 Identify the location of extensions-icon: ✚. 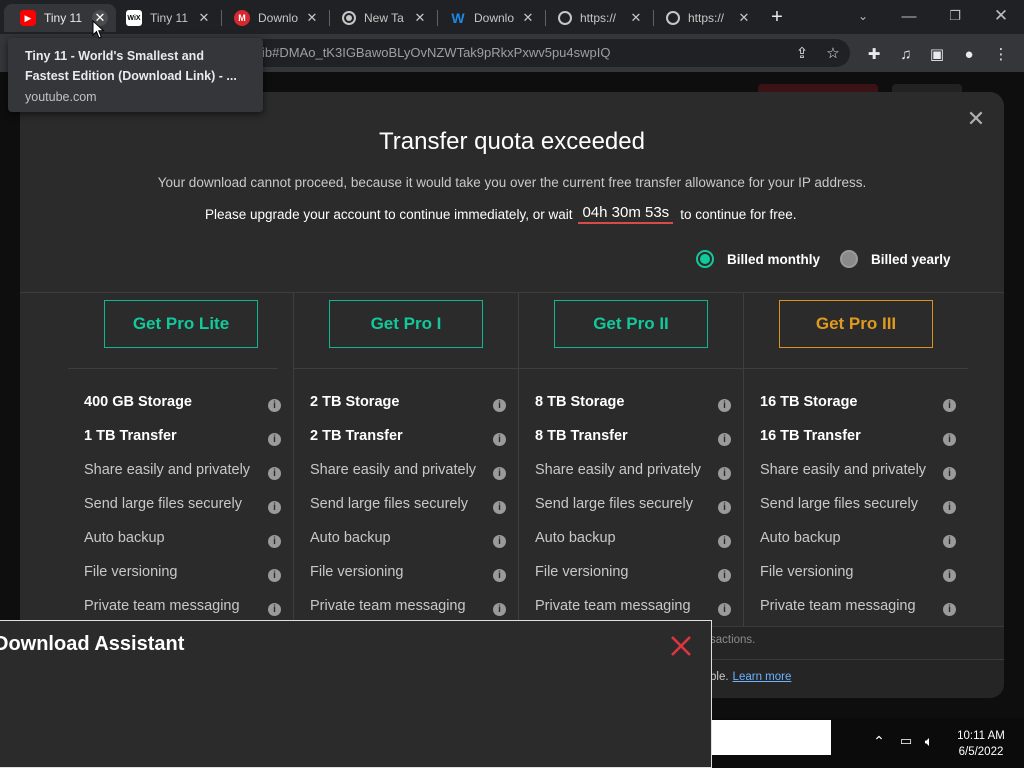
(874, 54).